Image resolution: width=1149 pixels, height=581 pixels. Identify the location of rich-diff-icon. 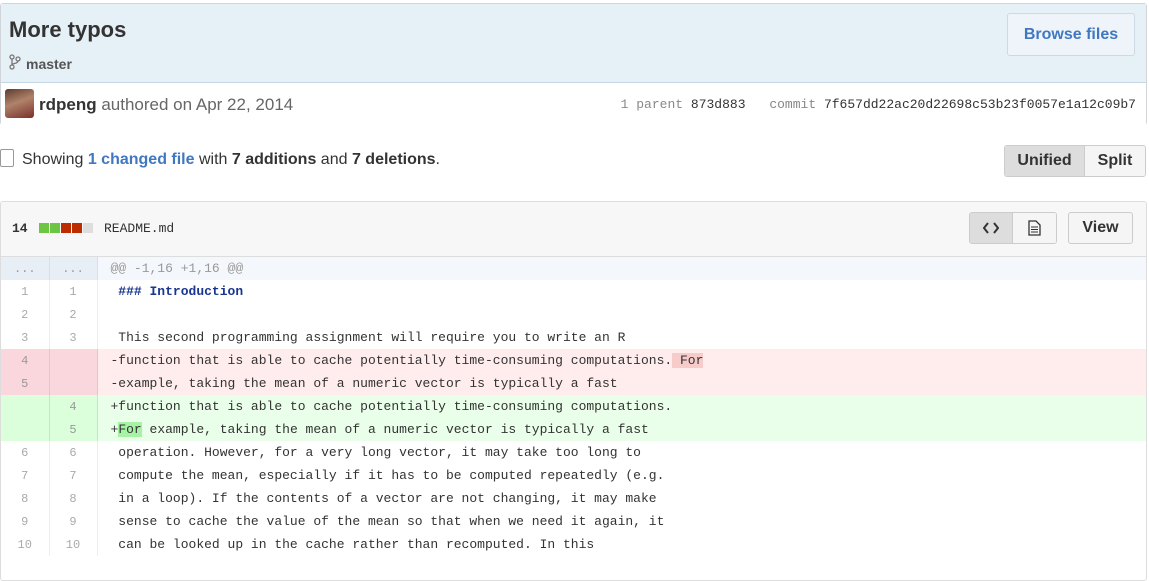
(1034, 228).